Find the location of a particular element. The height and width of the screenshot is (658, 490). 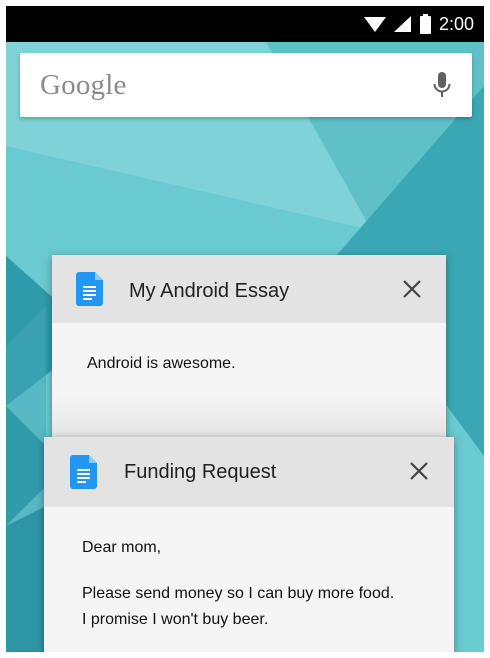

preview-line is located at coordinates (238, 571).